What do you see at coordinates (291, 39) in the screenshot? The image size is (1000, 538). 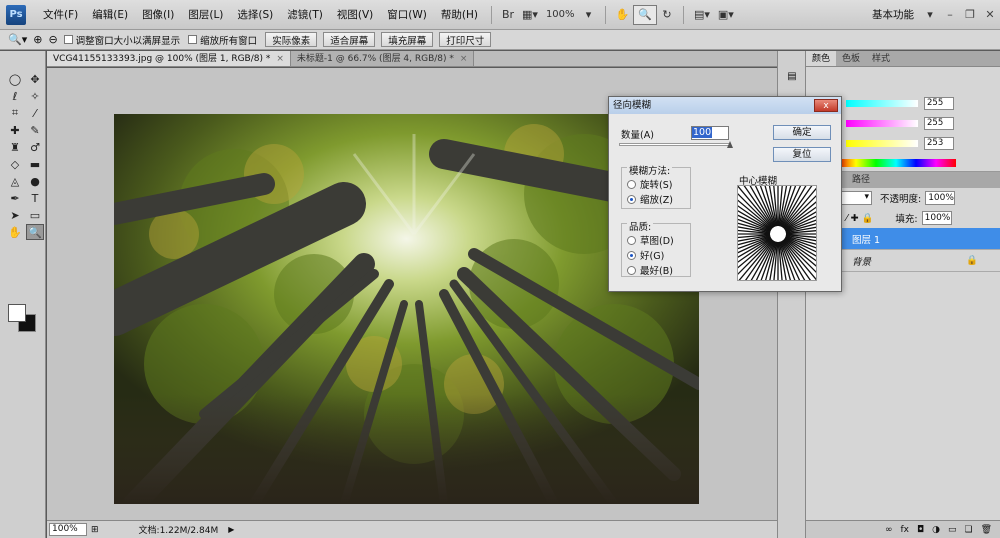 I see `actual-pixels-button: 实际像素` at bounding box center [291, 39].